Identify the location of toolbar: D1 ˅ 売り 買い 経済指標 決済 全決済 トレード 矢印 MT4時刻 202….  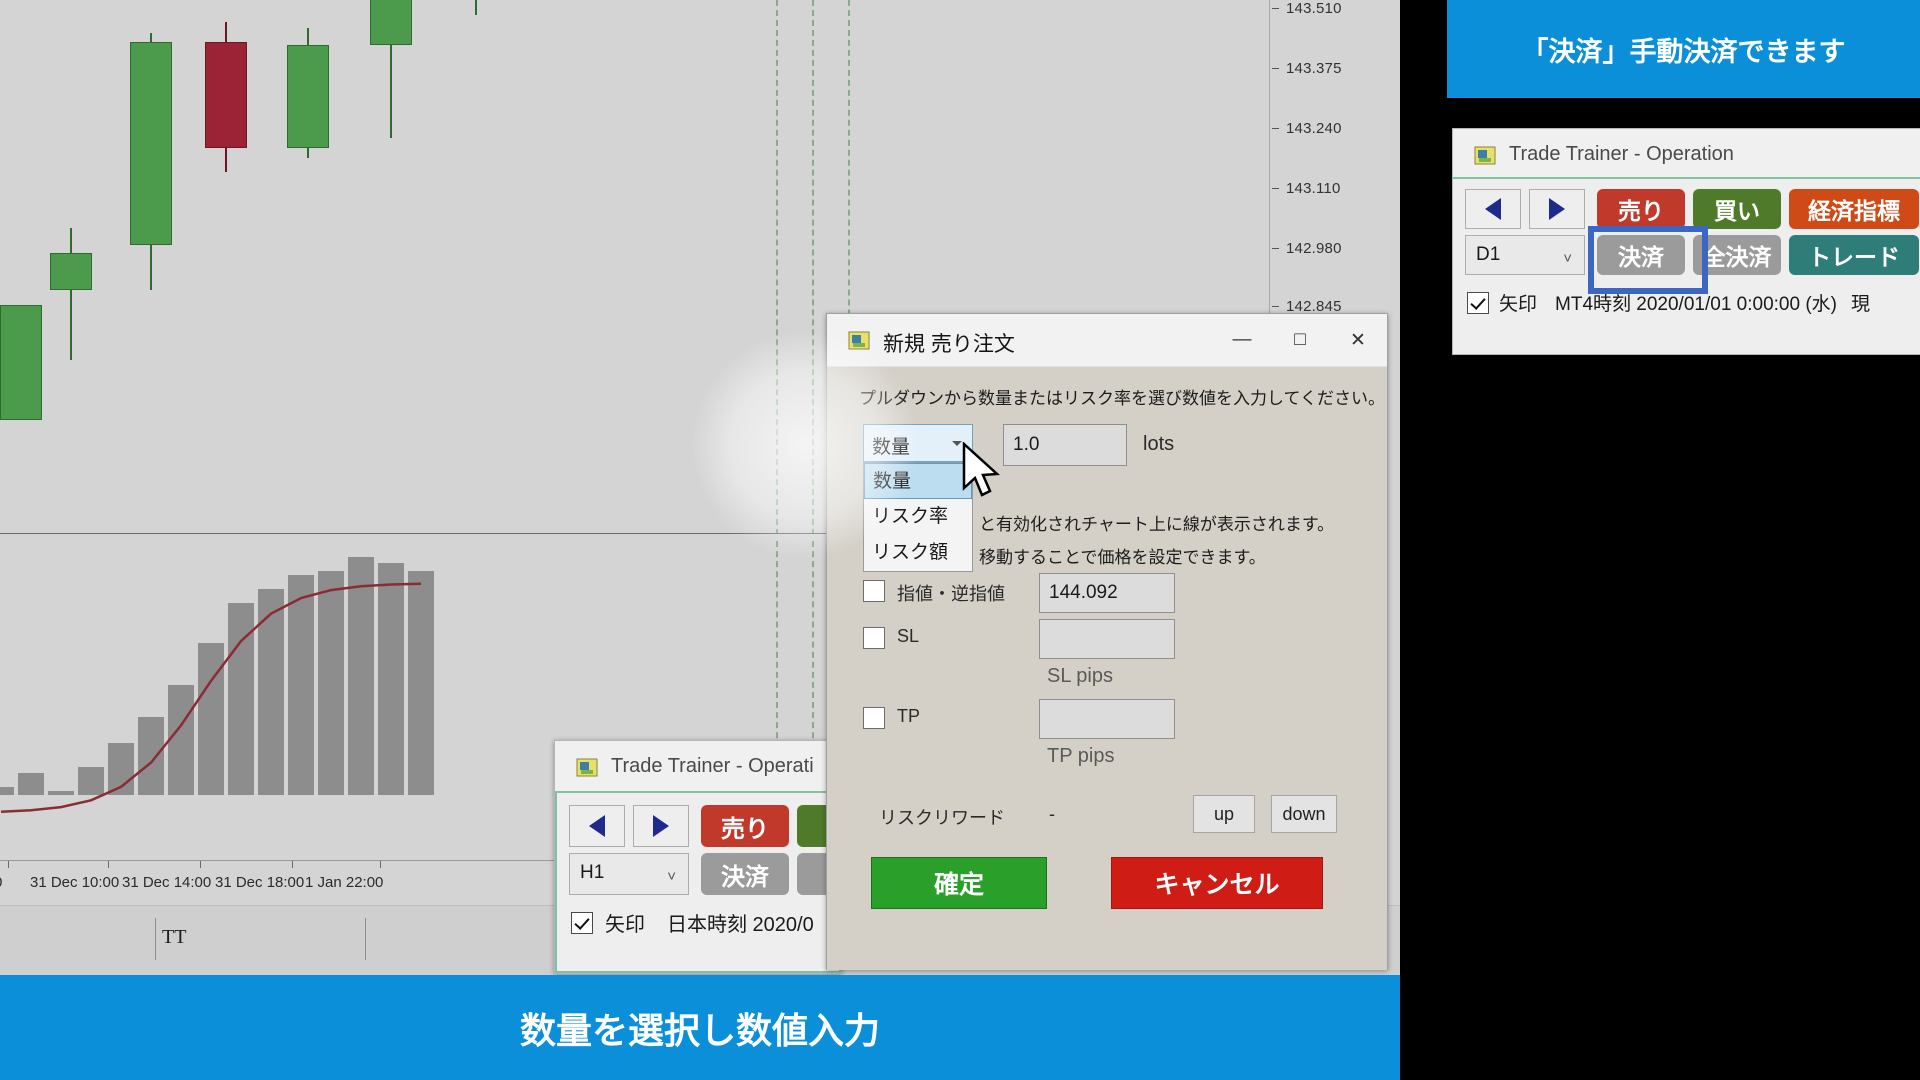
(1686, 265).